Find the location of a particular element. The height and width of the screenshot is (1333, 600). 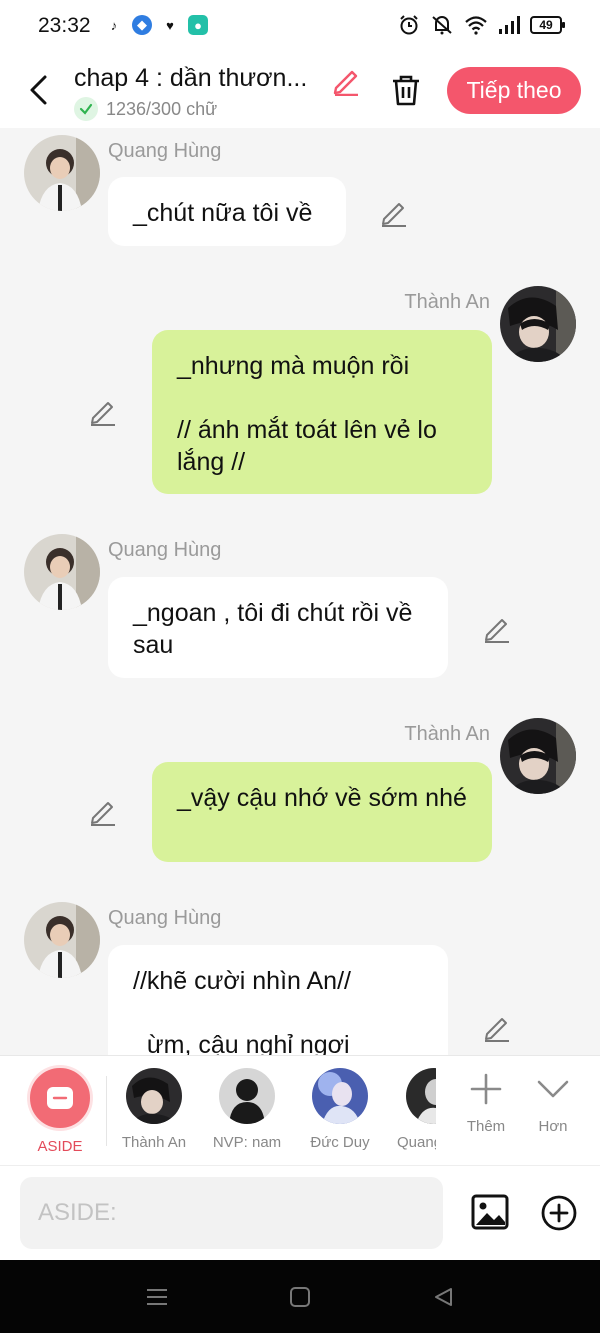

battery-icon: 49 is located at coordinates (547, 25).